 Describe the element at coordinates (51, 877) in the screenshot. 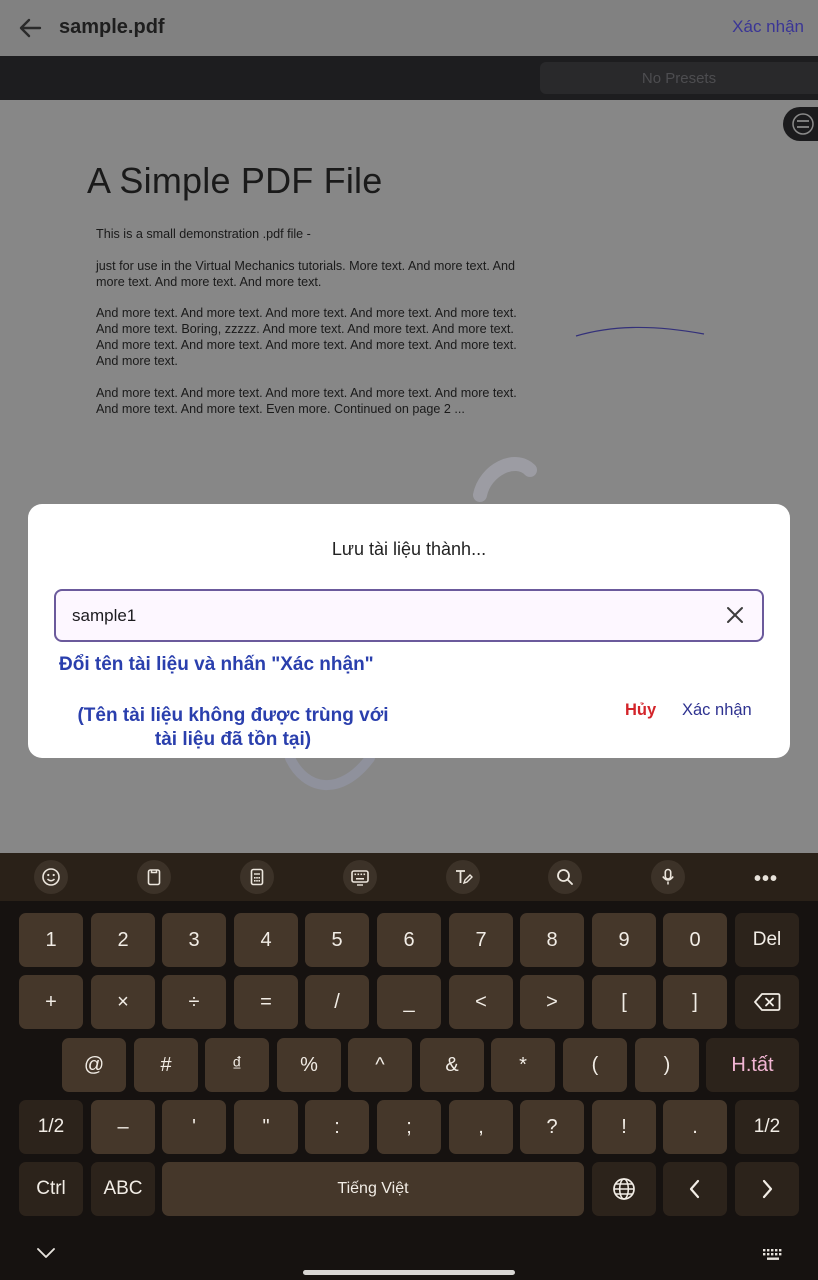

I see `emoji-icon` at that location.